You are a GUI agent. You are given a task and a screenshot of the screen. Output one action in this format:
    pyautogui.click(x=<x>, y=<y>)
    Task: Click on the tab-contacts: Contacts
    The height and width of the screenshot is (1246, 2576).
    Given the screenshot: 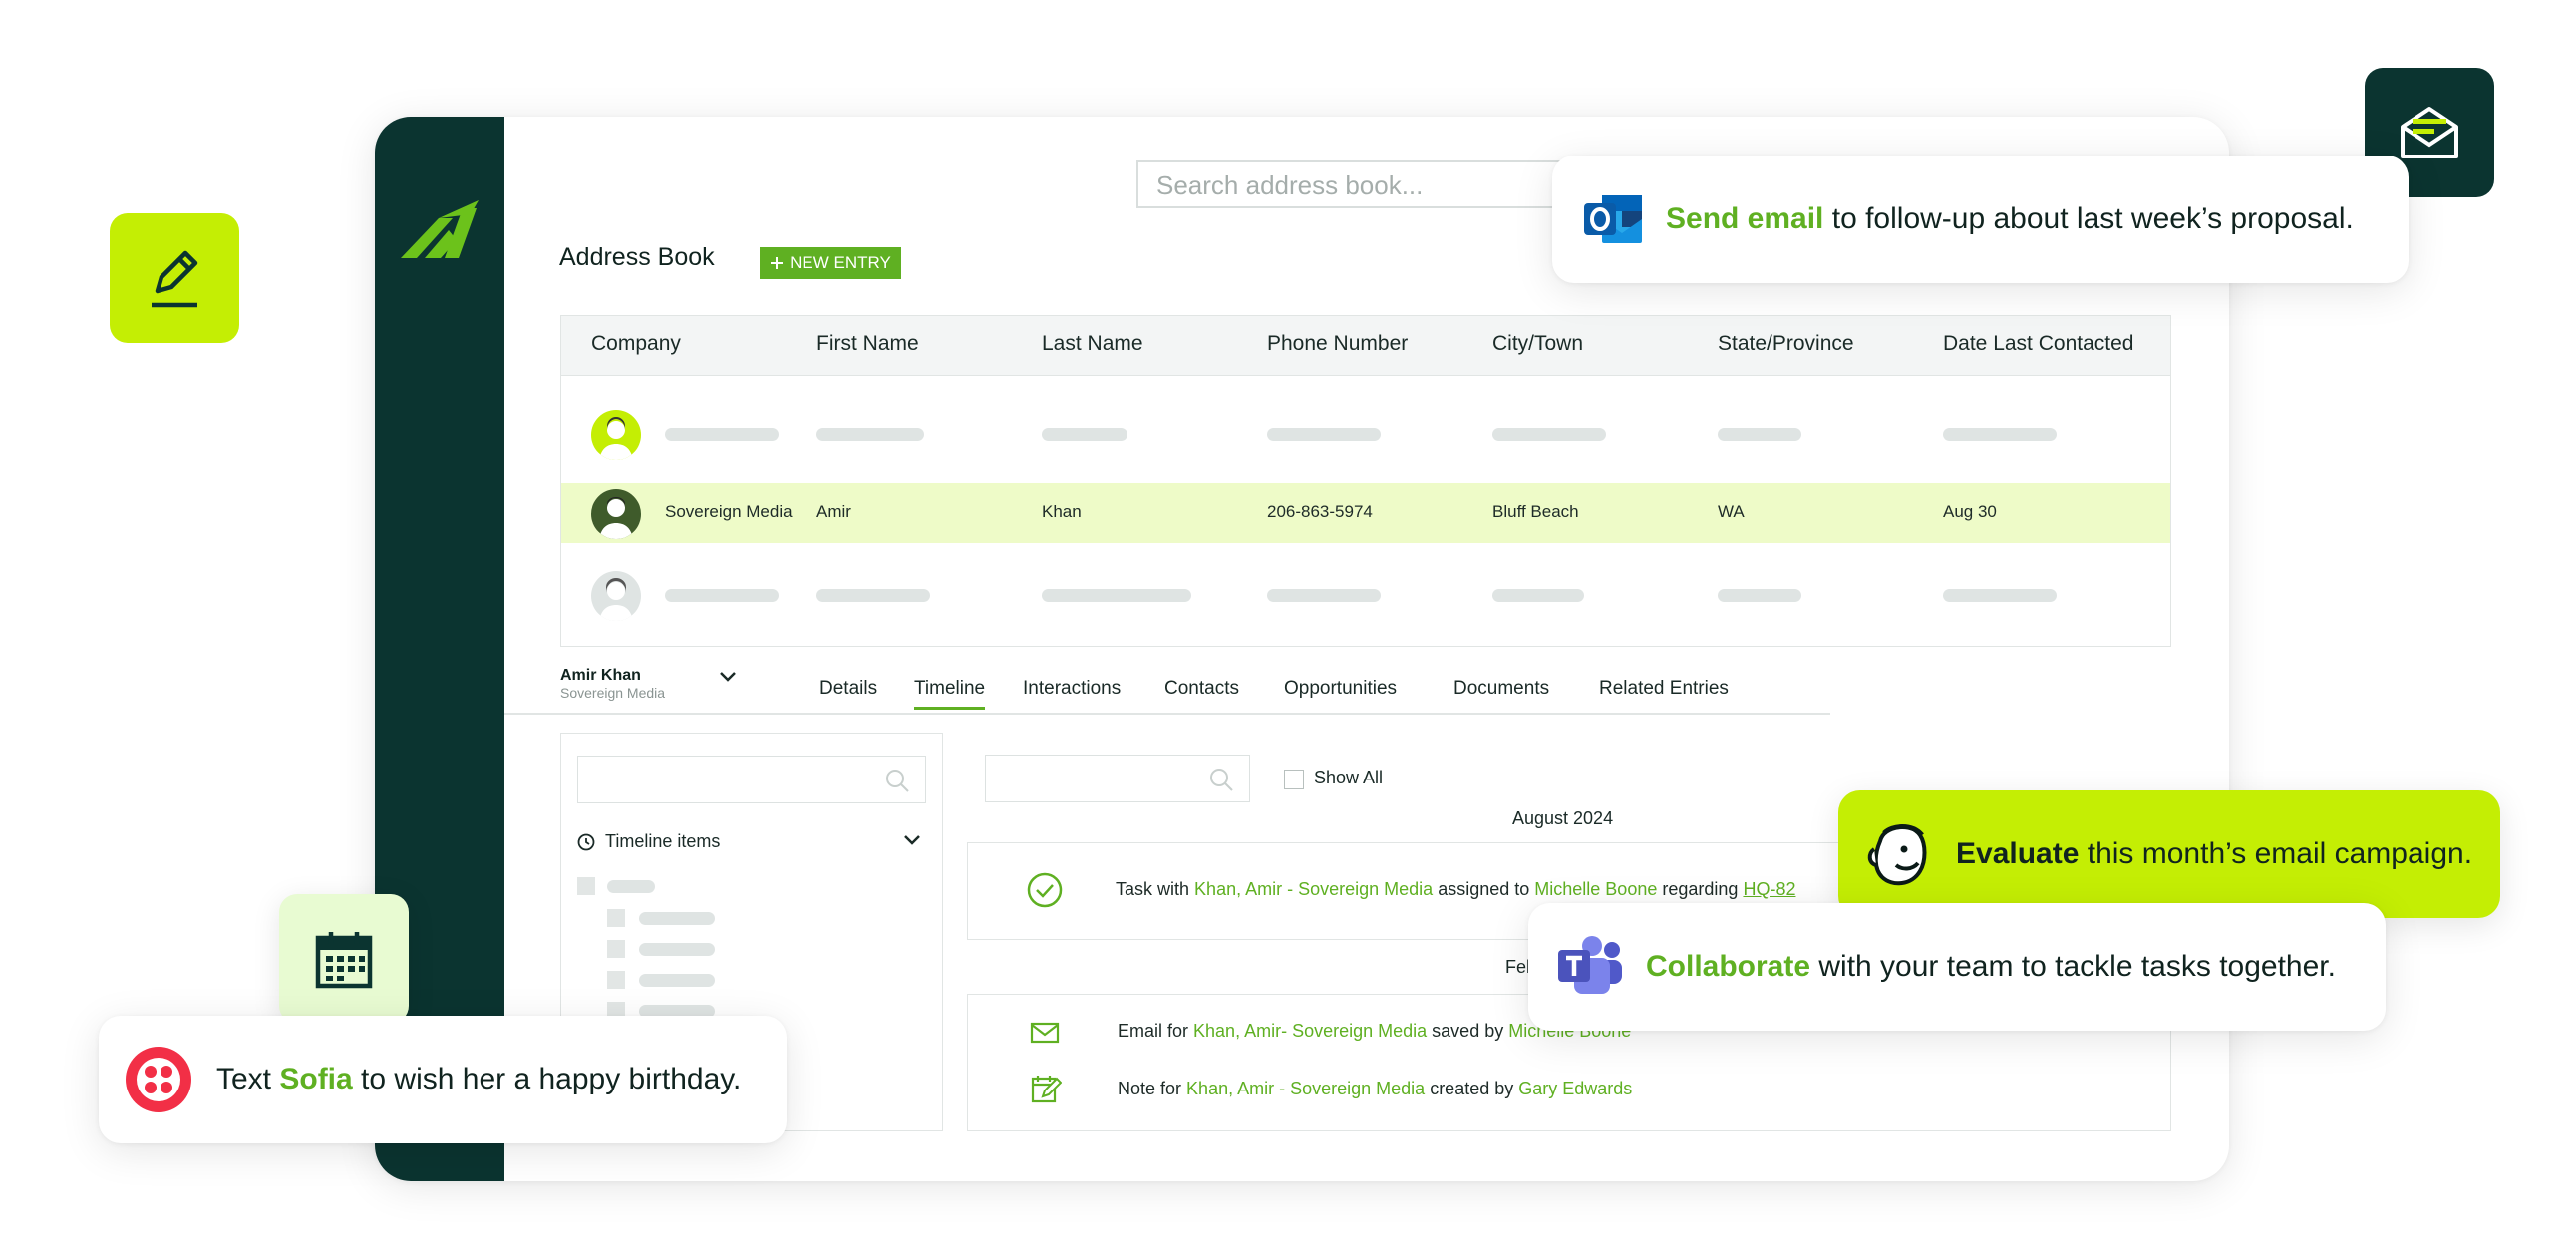 What is the action you would take?
    pyautogui.click(x=1201, y=689)
    